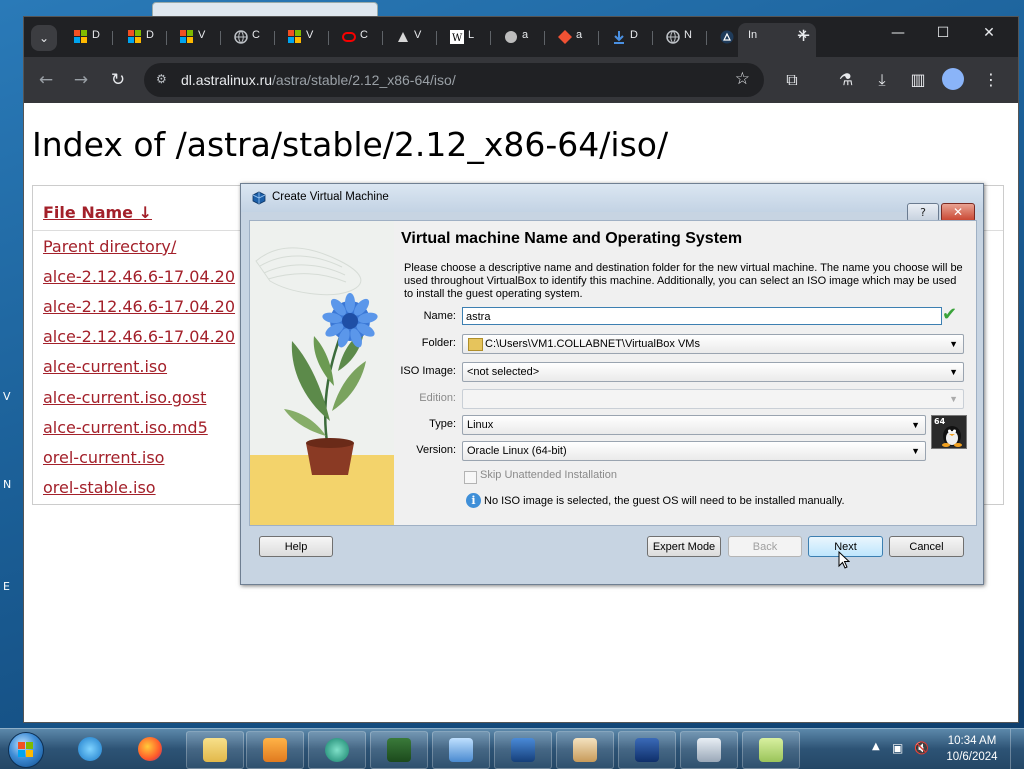 The image size is (1024, 769). What do you see at coordinates (503, 372) in the screenshot?
I see `iso-image-value: <not selected>` at bounding box center [503, 372].